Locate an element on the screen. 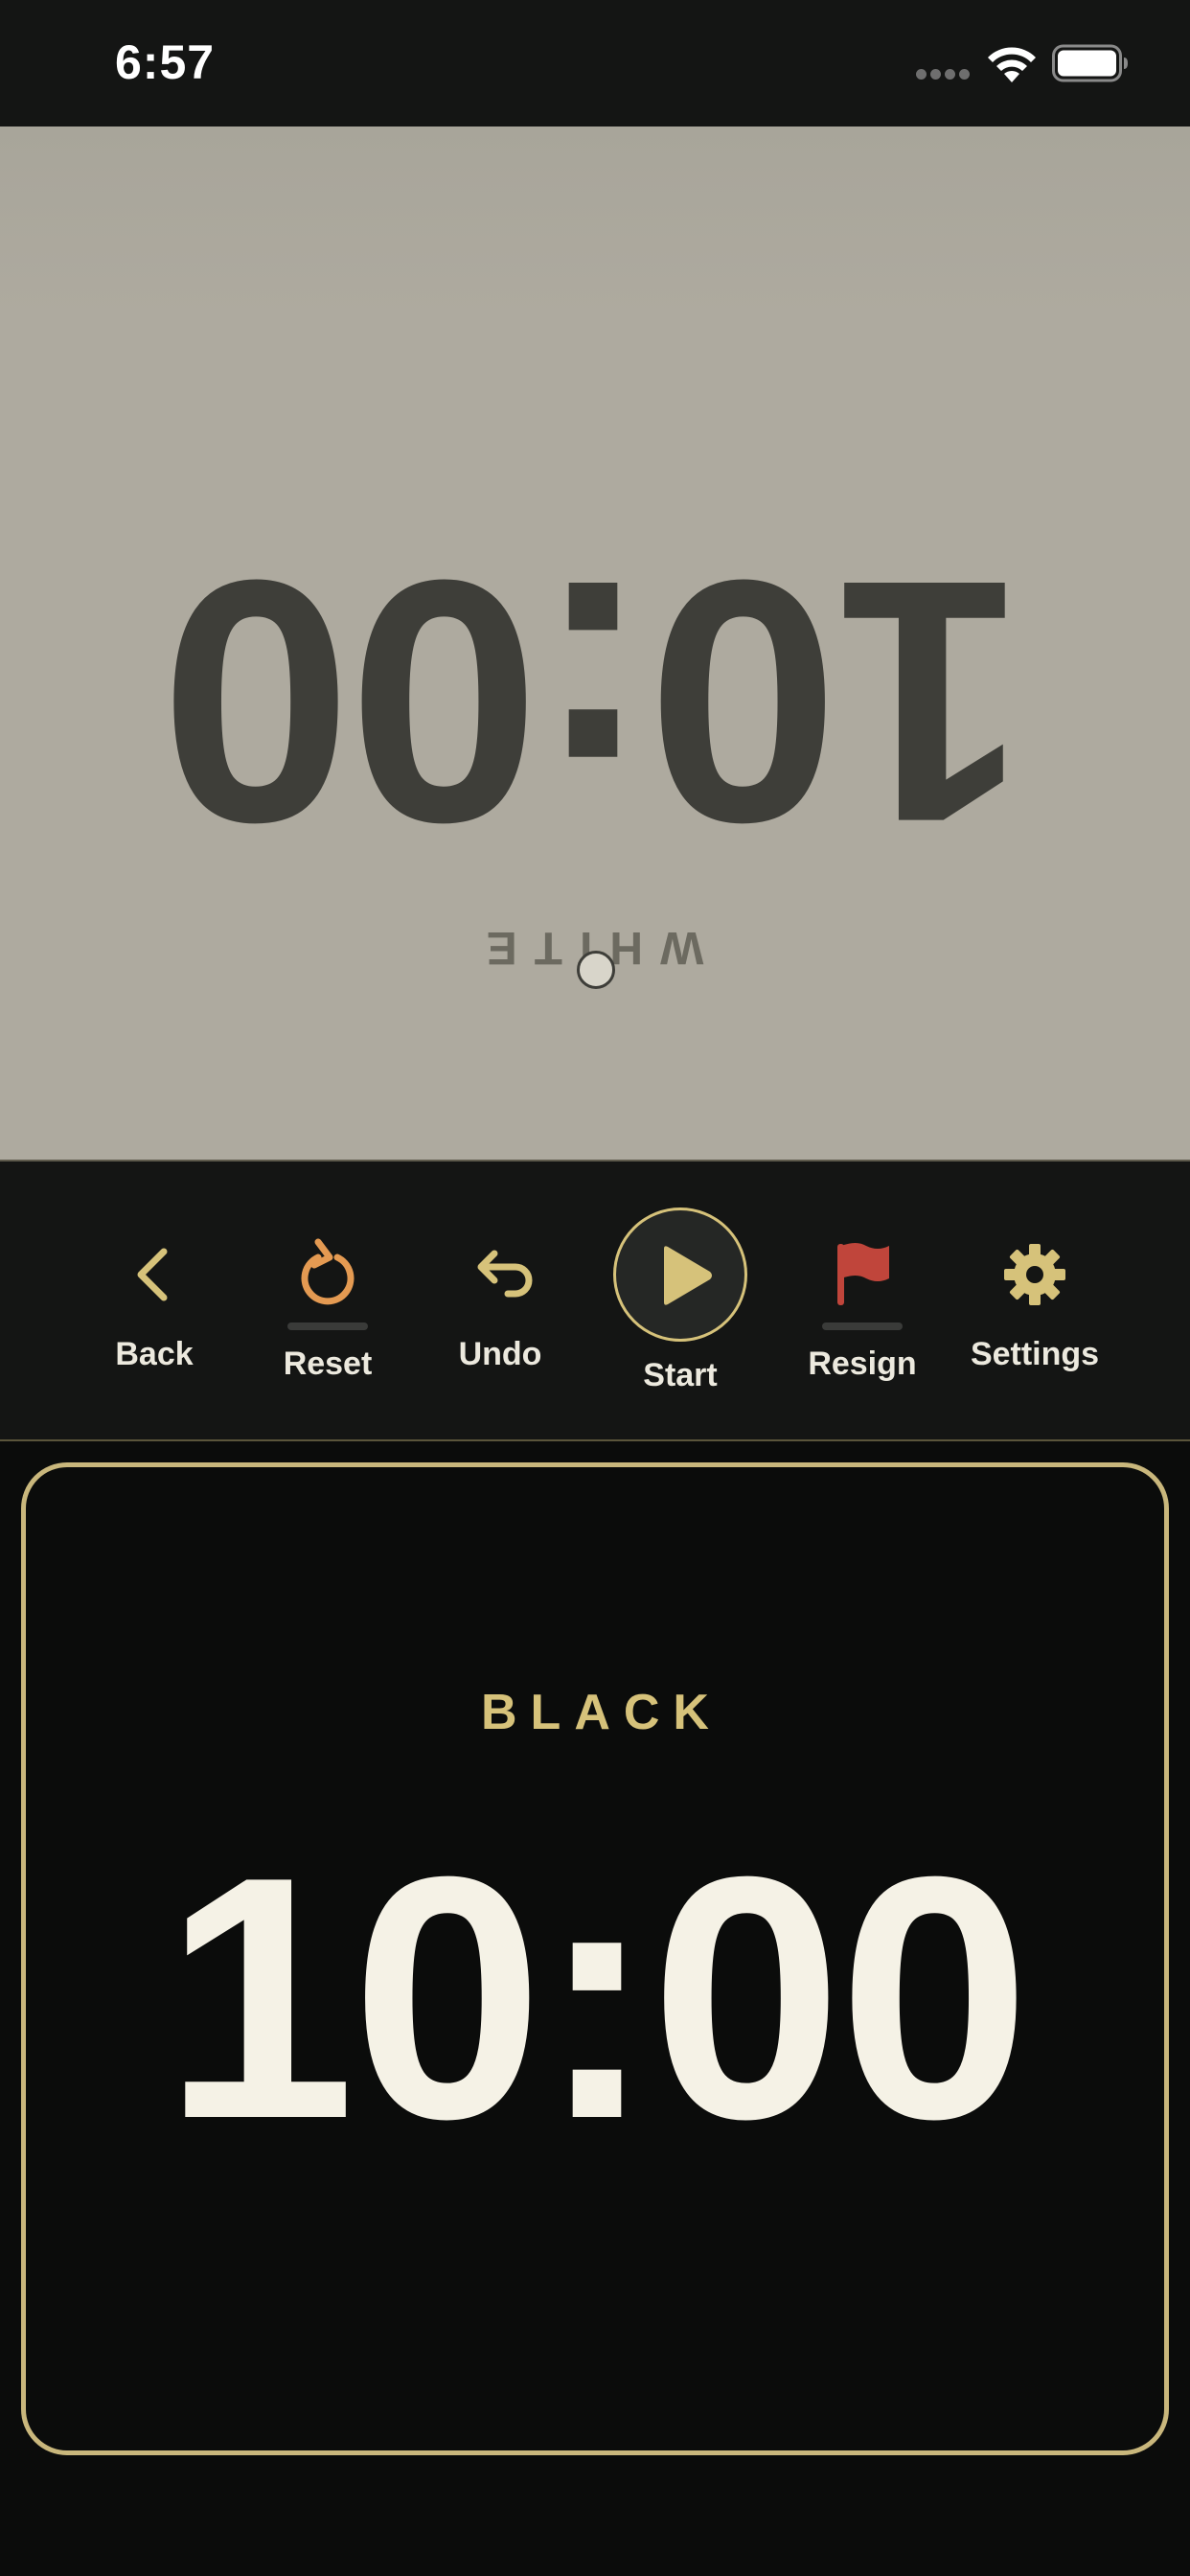 Image resolution: width=1190 pixels, height=2576 pixels. status-bar: 6:57 is located at coordinates (595, 63).